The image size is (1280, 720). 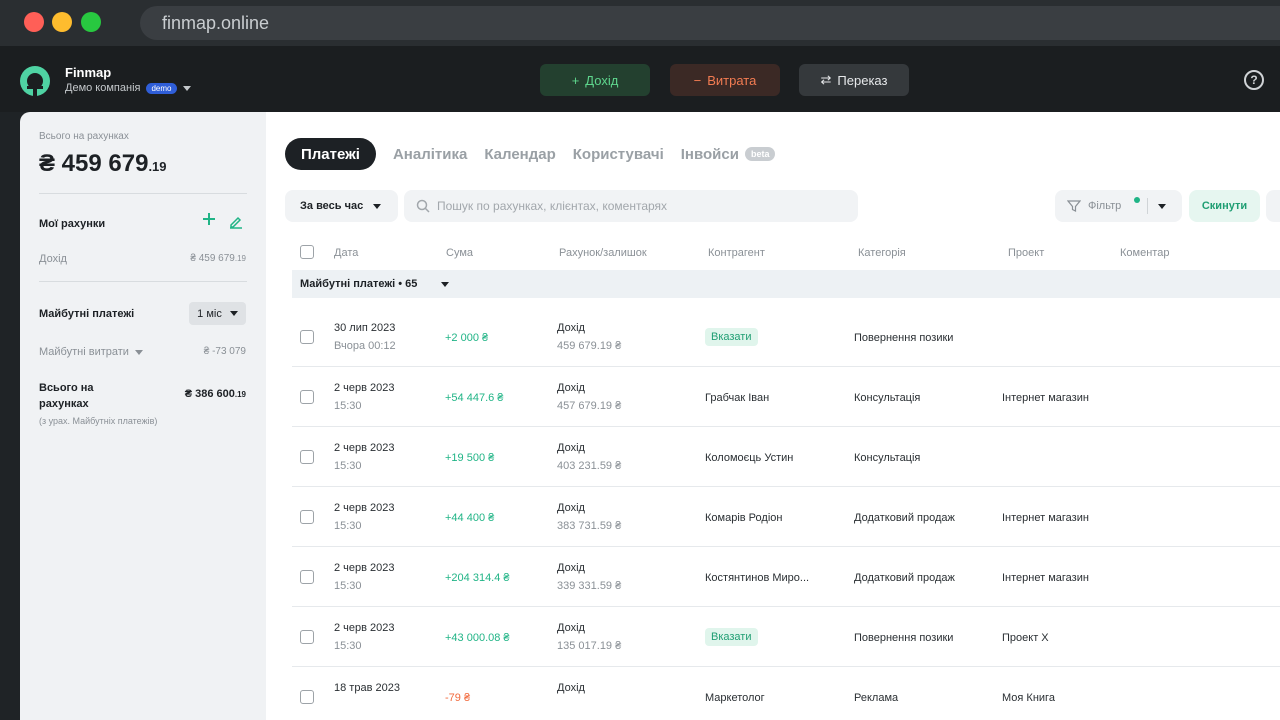 I want to click on url-text: finmap.online, so click(x=216, y=23).